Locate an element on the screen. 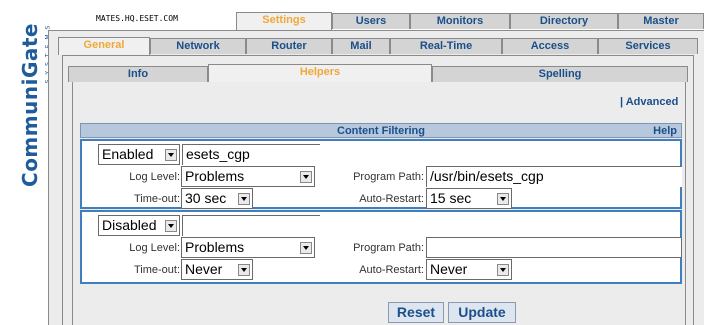  helper-2-name-input is located at coordinates (251, 225).